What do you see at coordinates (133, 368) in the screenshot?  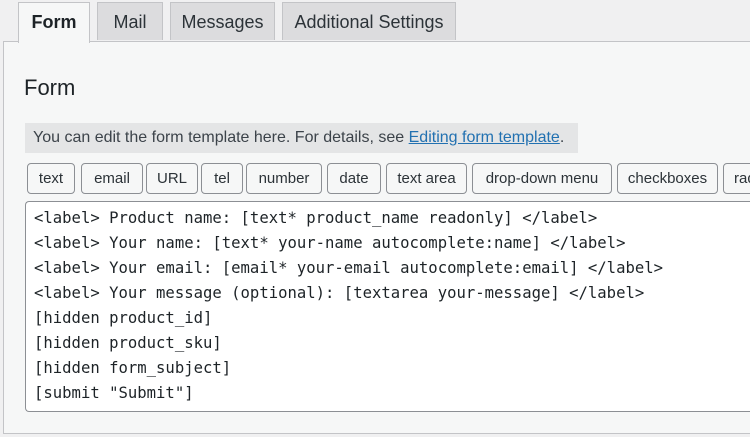 I see `template-line: [hidden form_subject]` at bounding box center [133, 368].